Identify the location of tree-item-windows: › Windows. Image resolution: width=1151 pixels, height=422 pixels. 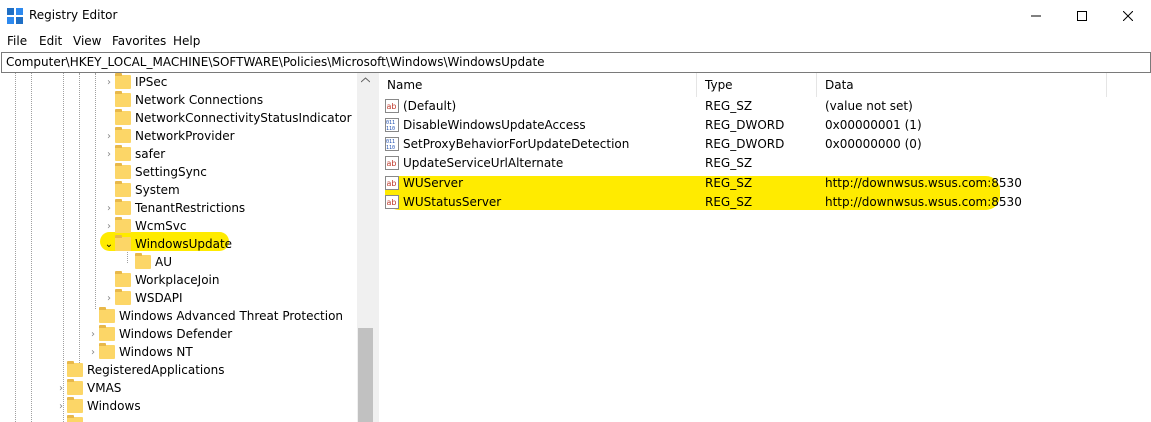
(98, 406).